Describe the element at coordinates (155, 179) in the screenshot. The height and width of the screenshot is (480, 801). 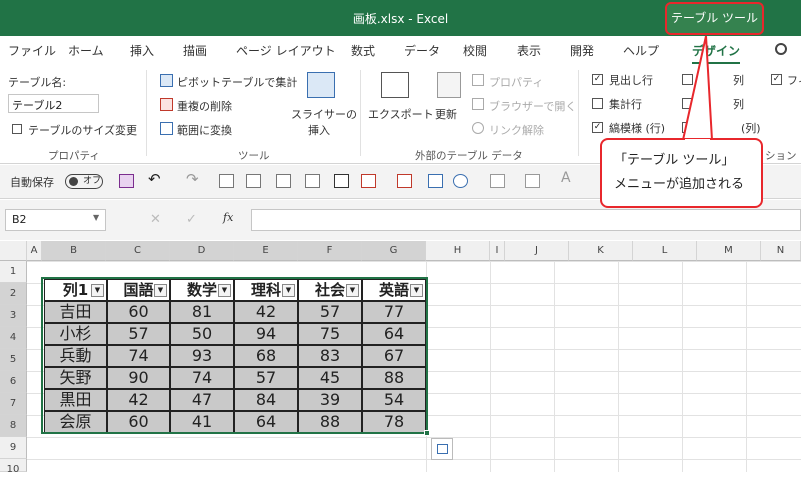
I see `undo-icon: ↶` at that location.